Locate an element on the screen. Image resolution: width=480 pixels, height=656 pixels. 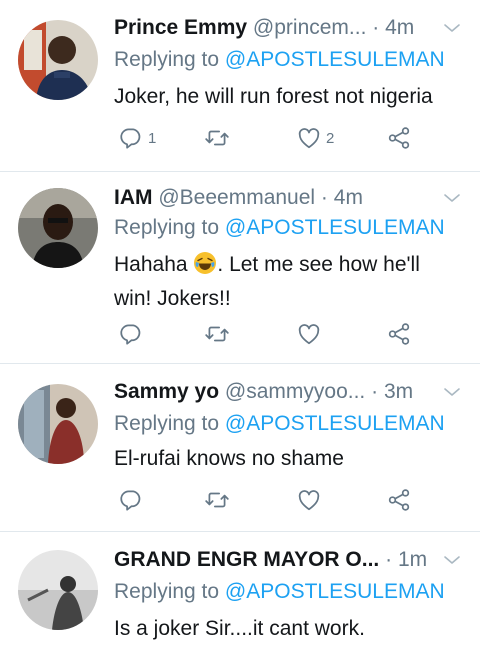
tweet-header: IAM @Beeemmanuel · 4m is located at coordinates (288, 198).